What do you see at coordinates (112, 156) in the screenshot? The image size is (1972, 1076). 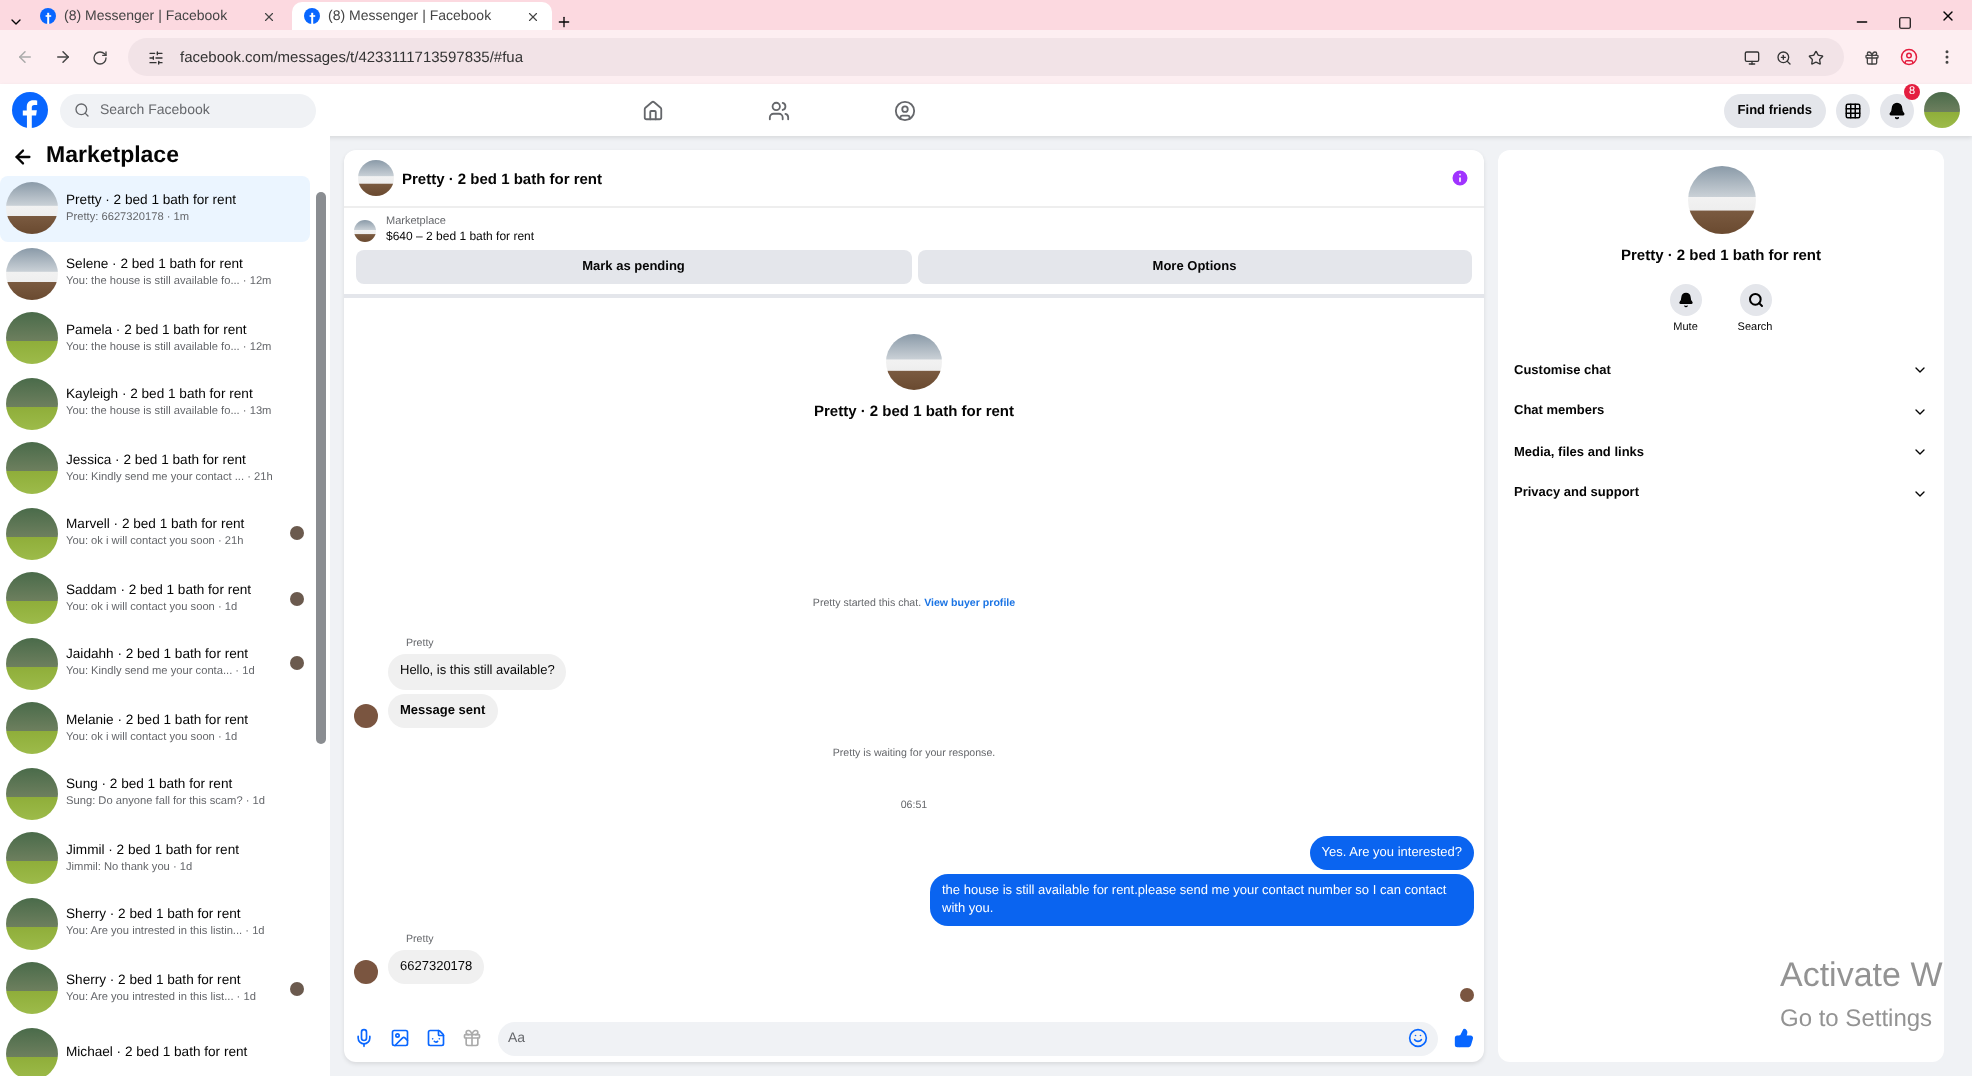 I see `sidebar-title: Marketplace` at bounding box center [112, 156].